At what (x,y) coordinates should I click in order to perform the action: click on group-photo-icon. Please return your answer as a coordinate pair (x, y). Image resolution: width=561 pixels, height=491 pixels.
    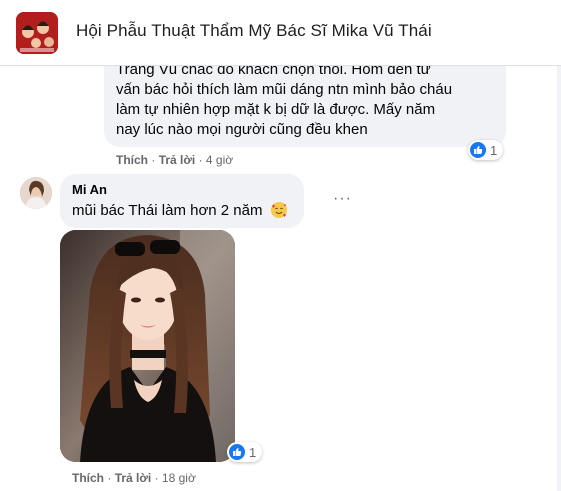
    Looking at the image, I should click on (37, 33).